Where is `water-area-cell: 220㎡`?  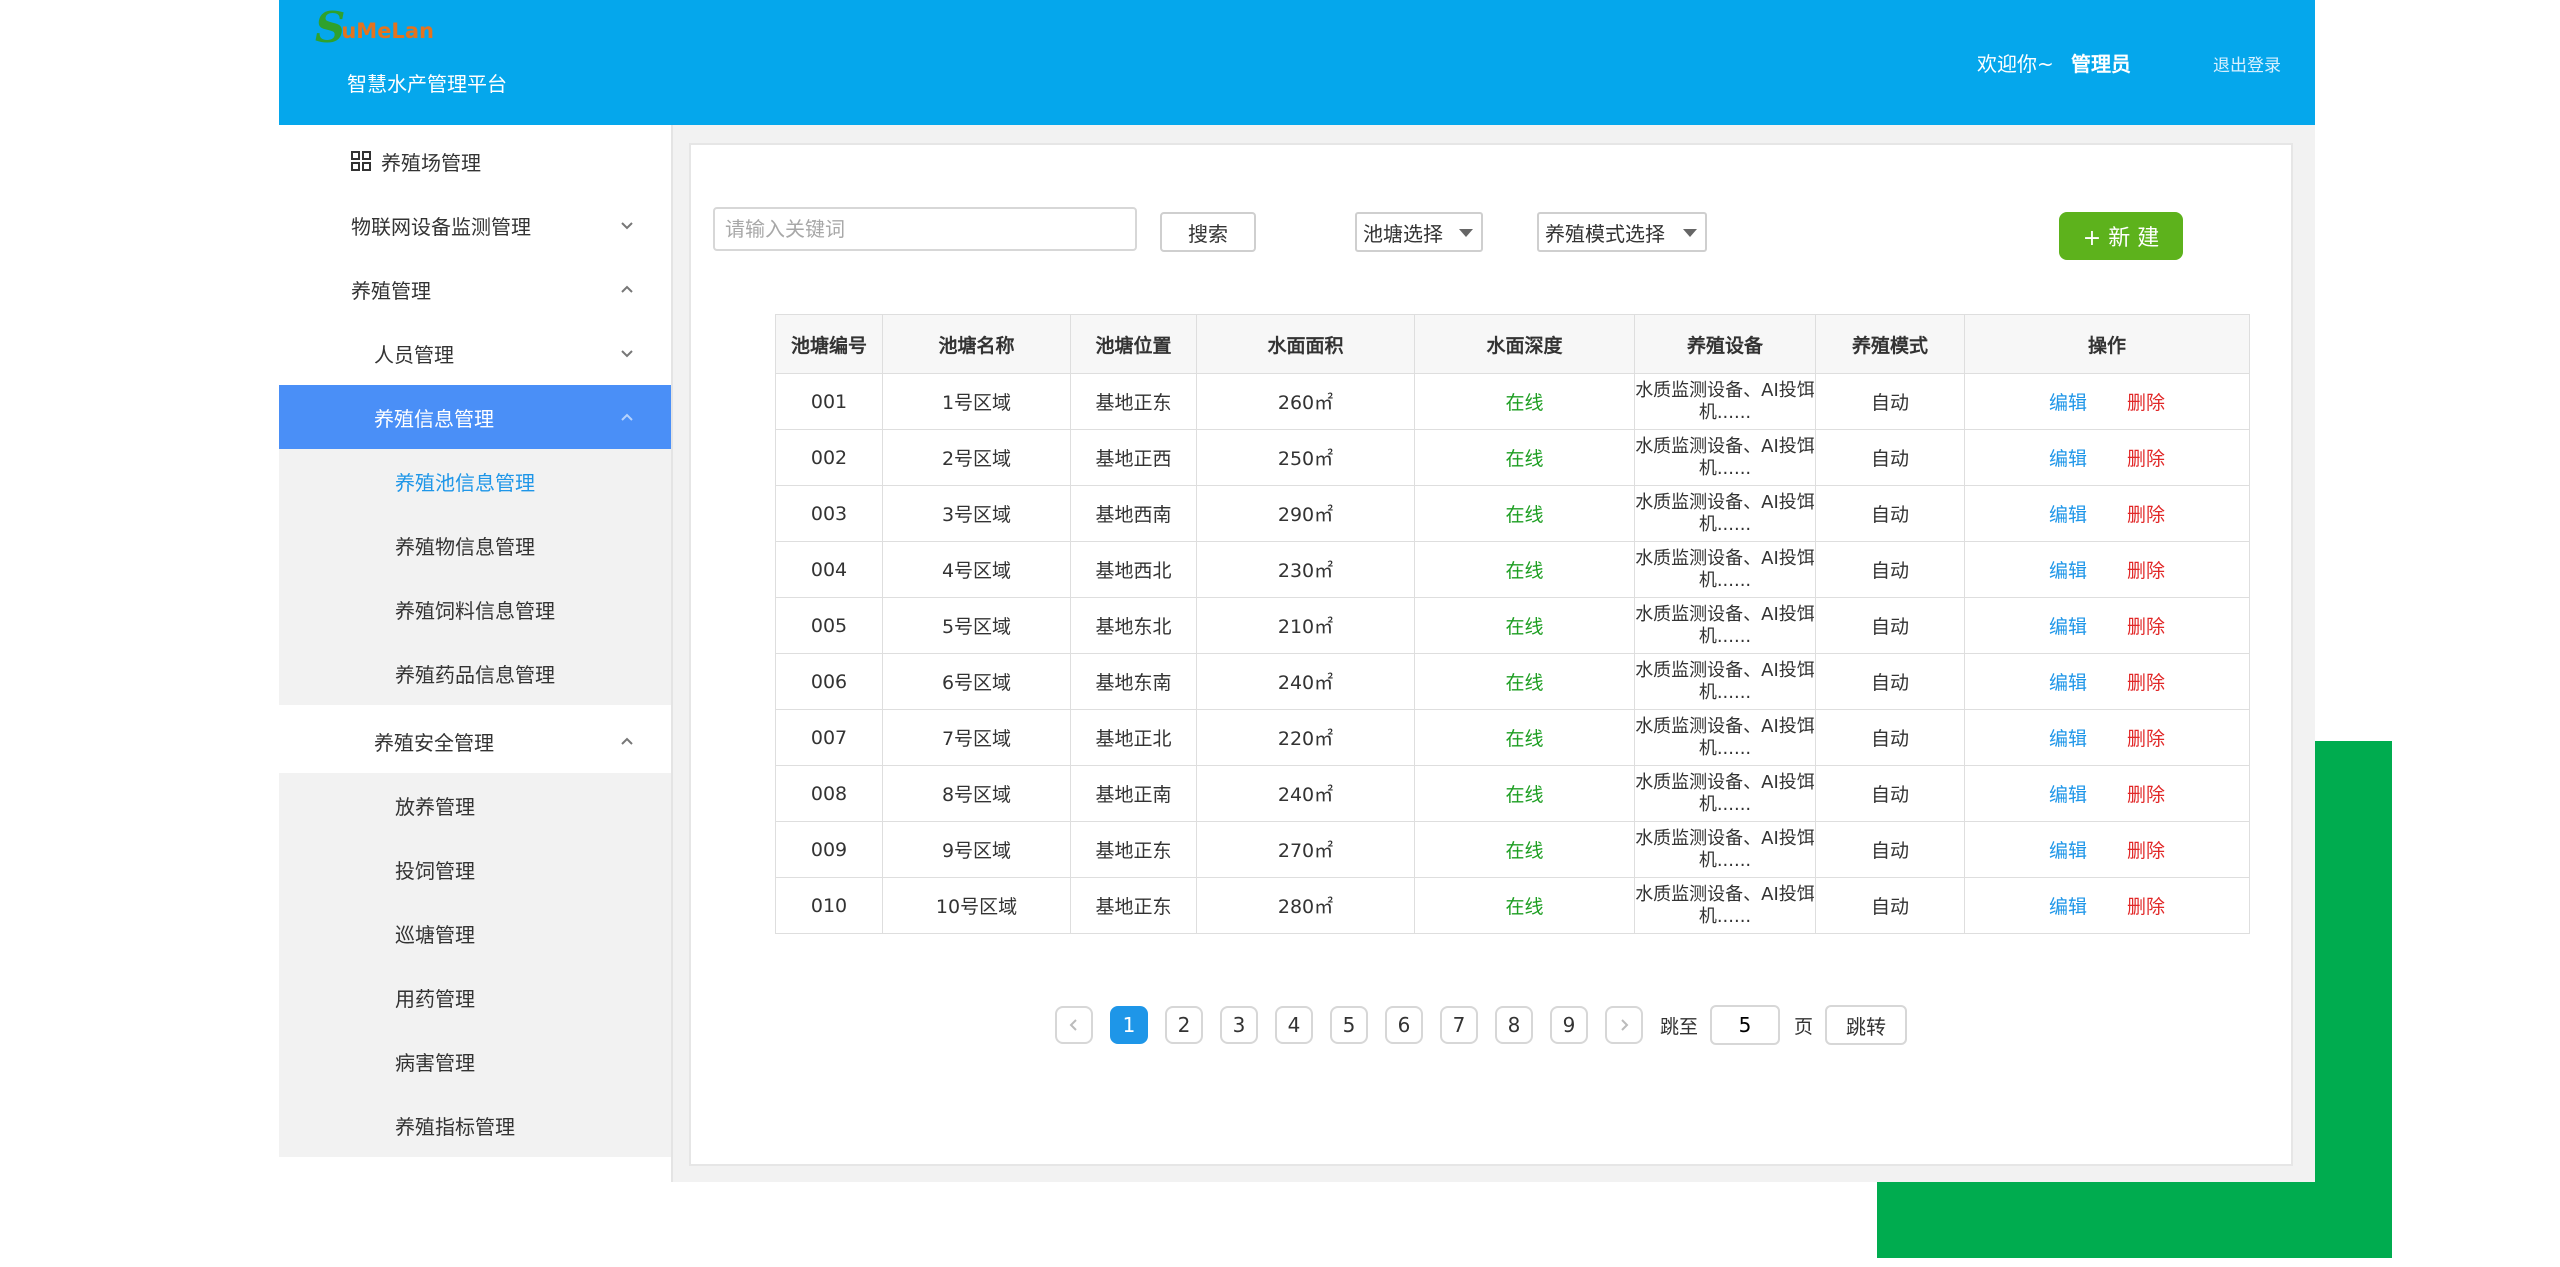
water-area-cell: 220㎡ is located at coordinates (1305, 737).